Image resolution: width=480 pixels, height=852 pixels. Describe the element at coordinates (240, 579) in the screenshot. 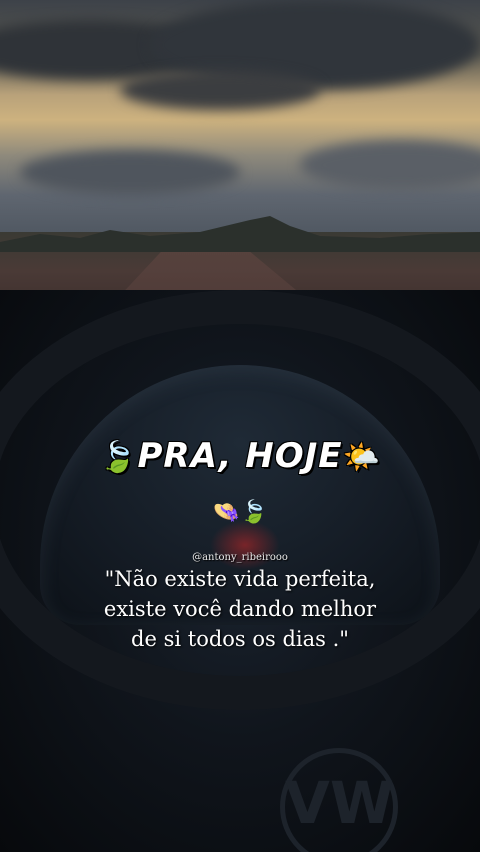

I see `quote-line: "Não existe vida perfeita,` at that location.